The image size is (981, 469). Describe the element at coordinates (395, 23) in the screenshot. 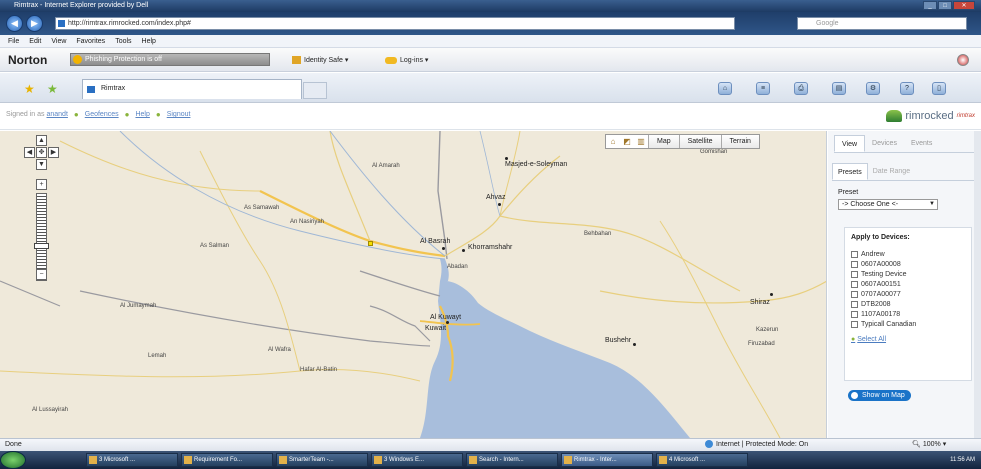

I see `address-input: http://rimtrax.rimrocked.com/index.php#` at that location.